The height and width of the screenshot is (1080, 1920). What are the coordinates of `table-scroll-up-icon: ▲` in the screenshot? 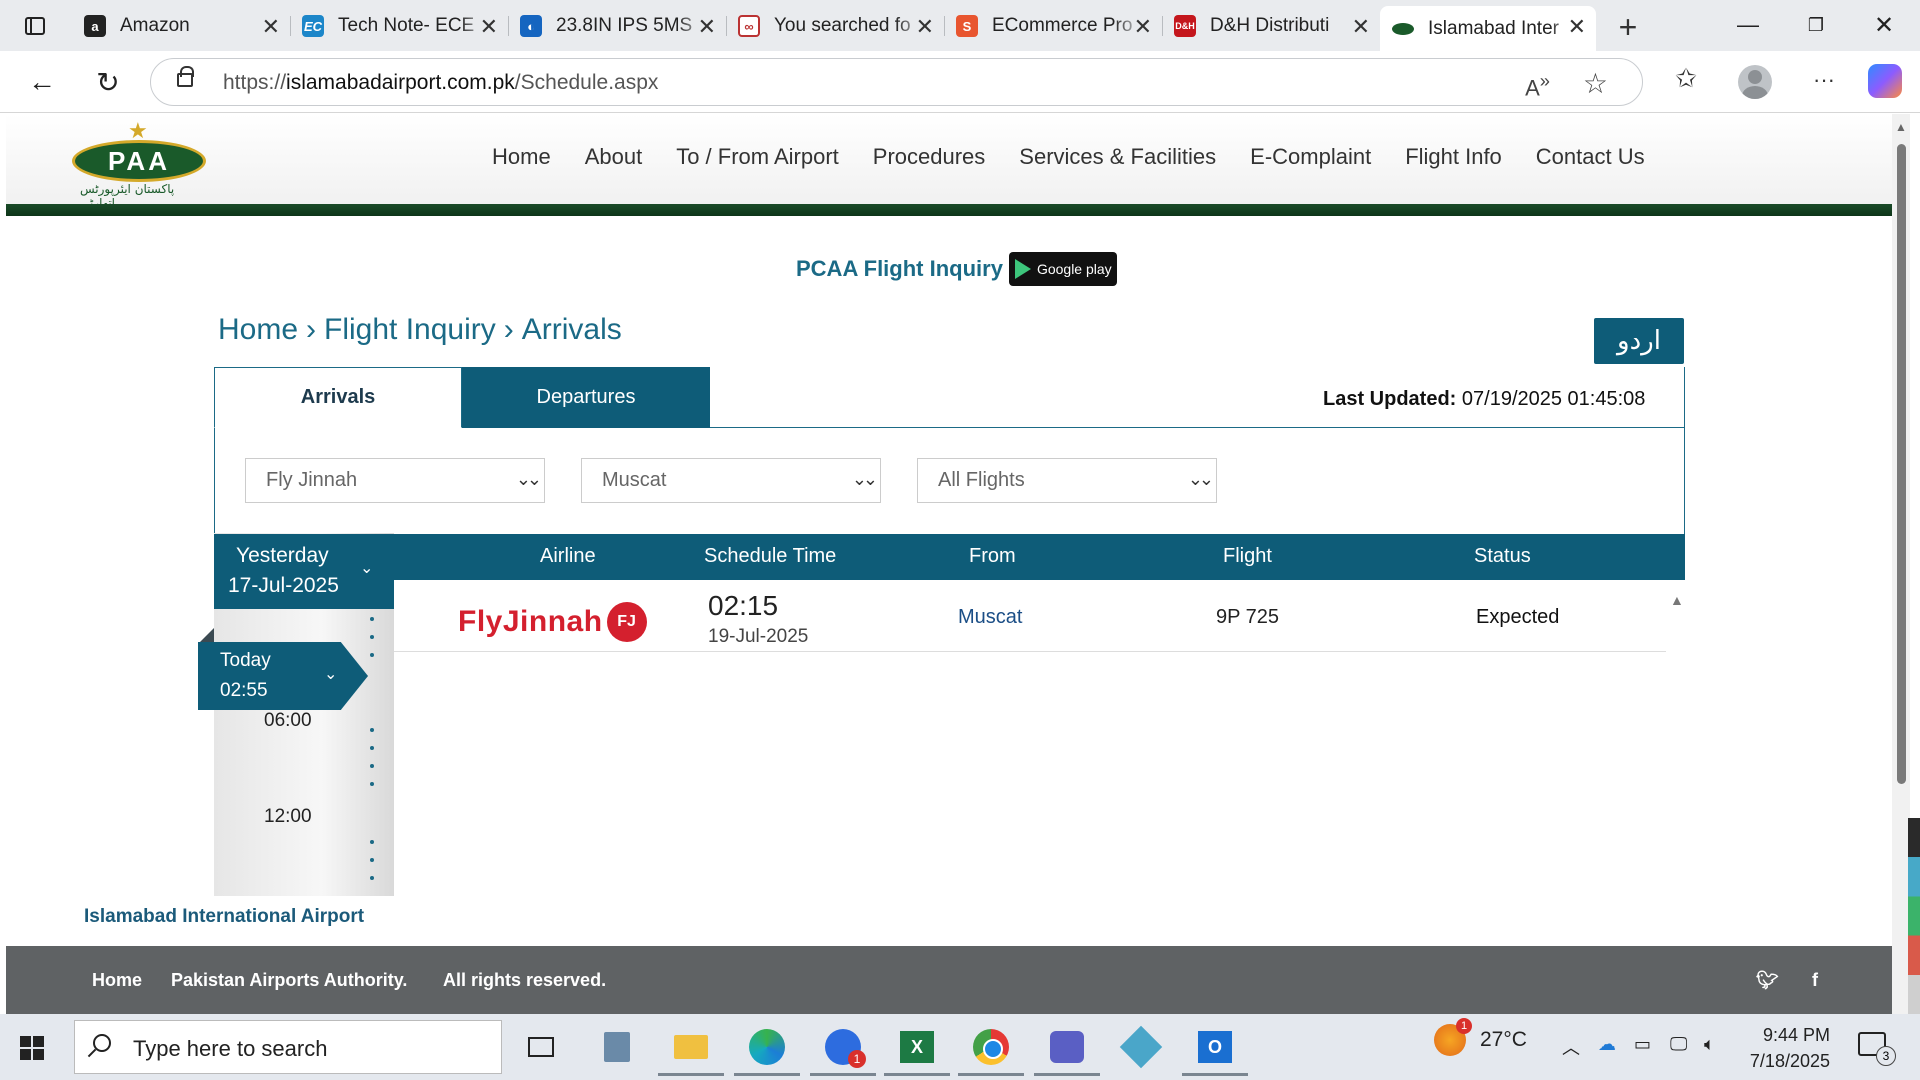 It's located at (1677, 600).